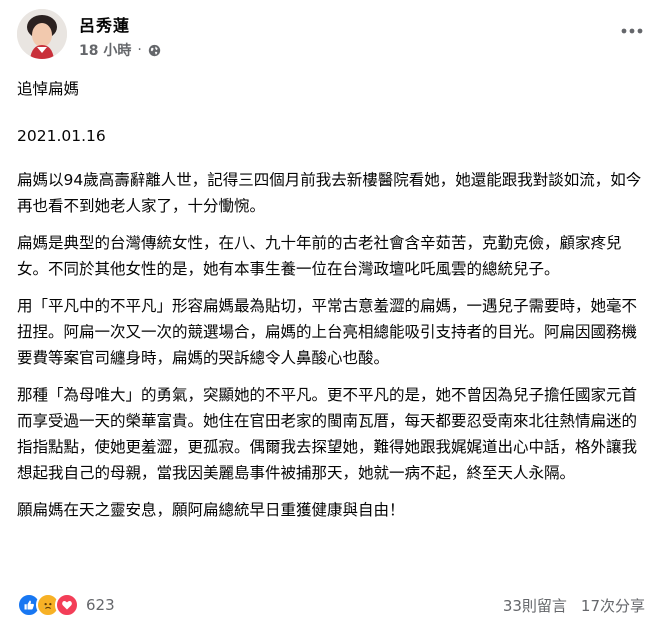 Image resolution: width=662 pixels, height=631 pixels. Describe the element at coordinates (339, 35) in the screenshot. I see `post-header: 呂秀蓮 18 小時 ·` at that location.